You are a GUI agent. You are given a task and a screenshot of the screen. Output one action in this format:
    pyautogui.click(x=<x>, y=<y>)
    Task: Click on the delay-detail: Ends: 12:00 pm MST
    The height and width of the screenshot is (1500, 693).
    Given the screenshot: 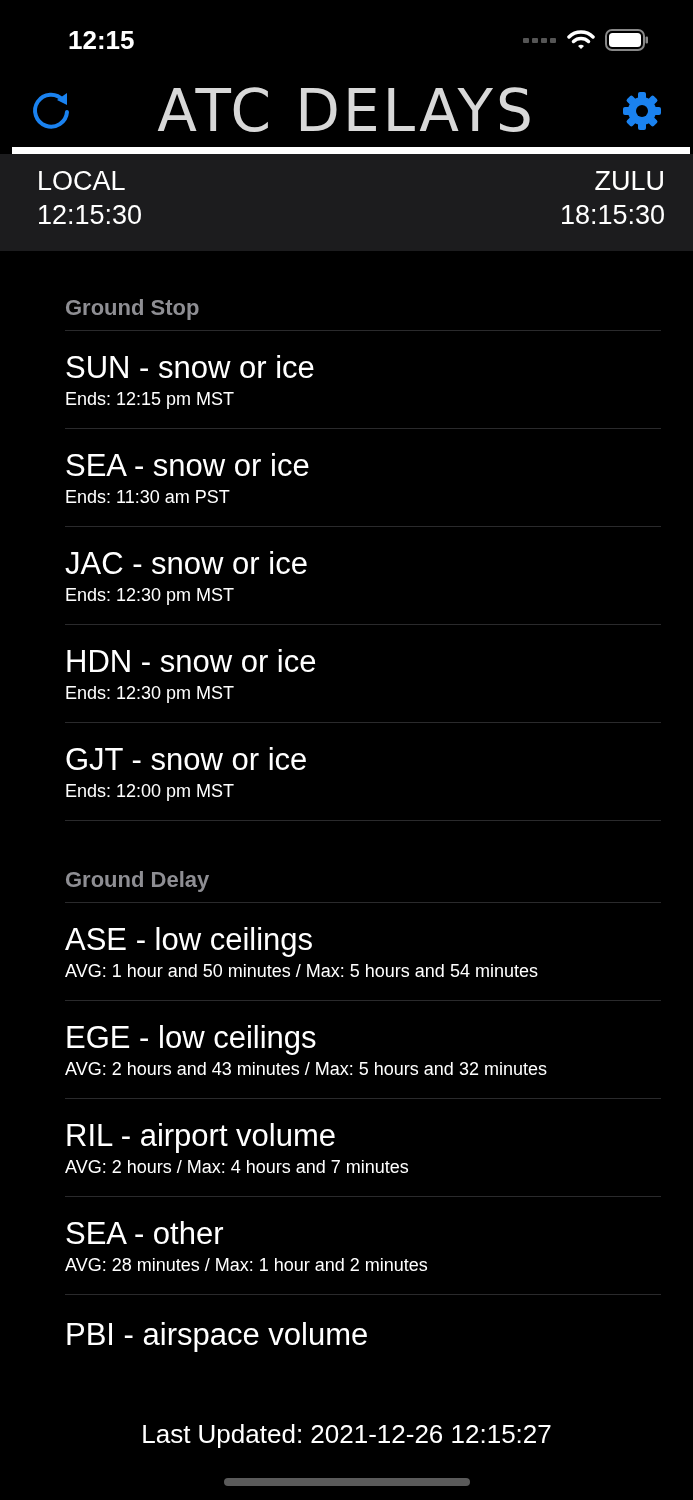 What is the action you would take?
    pyautogui.click(x=150, y=791)
    